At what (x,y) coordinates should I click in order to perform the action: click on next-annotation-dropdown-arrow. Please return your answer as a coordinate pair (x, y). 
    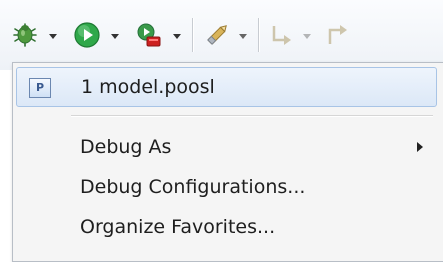
    Looking at the image, I should click on (307, 36).